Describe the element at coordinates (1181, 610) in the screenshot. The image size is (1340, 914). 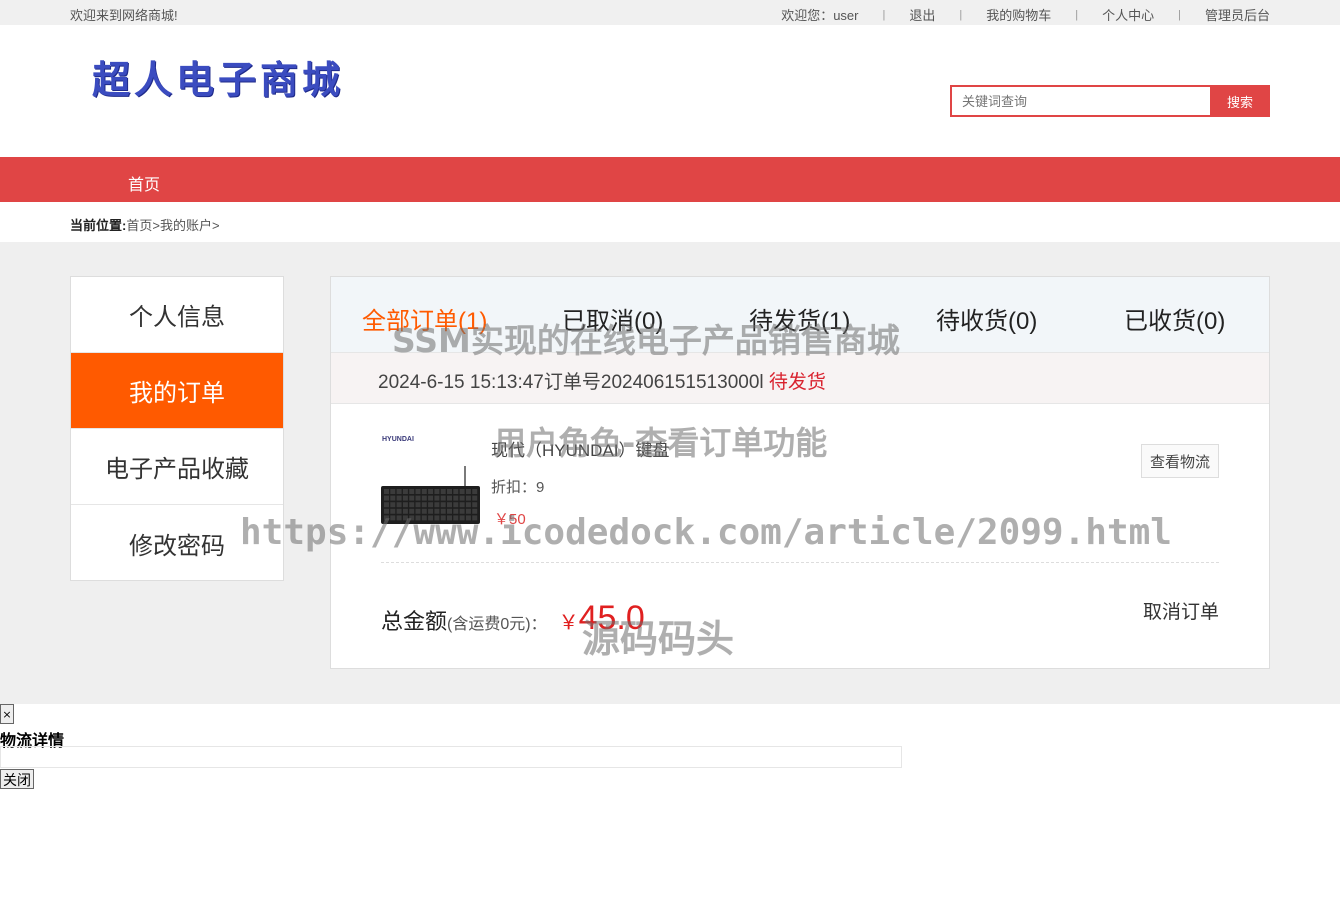
I see `cancel-order-button: 取消订单` at that location.